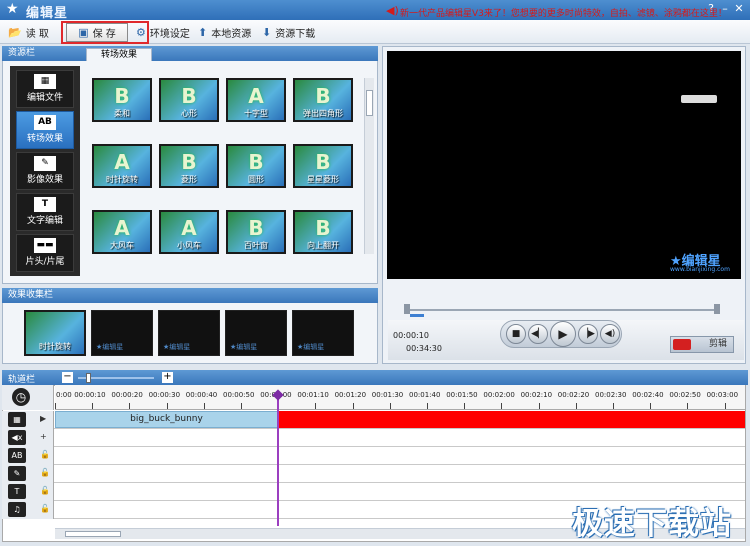  I want to click on transition-thumb: B 菱形, so click(189, 166).